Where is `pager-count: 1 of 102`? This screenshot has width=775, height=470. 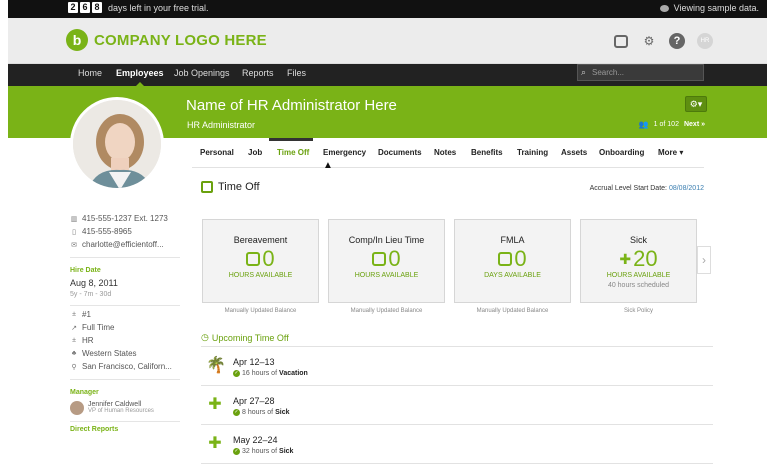 pager-count: 1 of 102 is located at coordinates (666, 124).